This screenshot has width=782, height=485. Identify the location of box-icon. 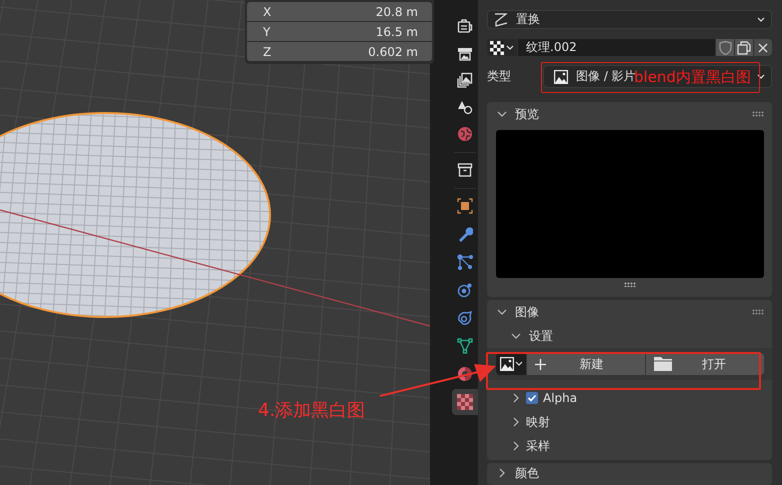
(465, 170).